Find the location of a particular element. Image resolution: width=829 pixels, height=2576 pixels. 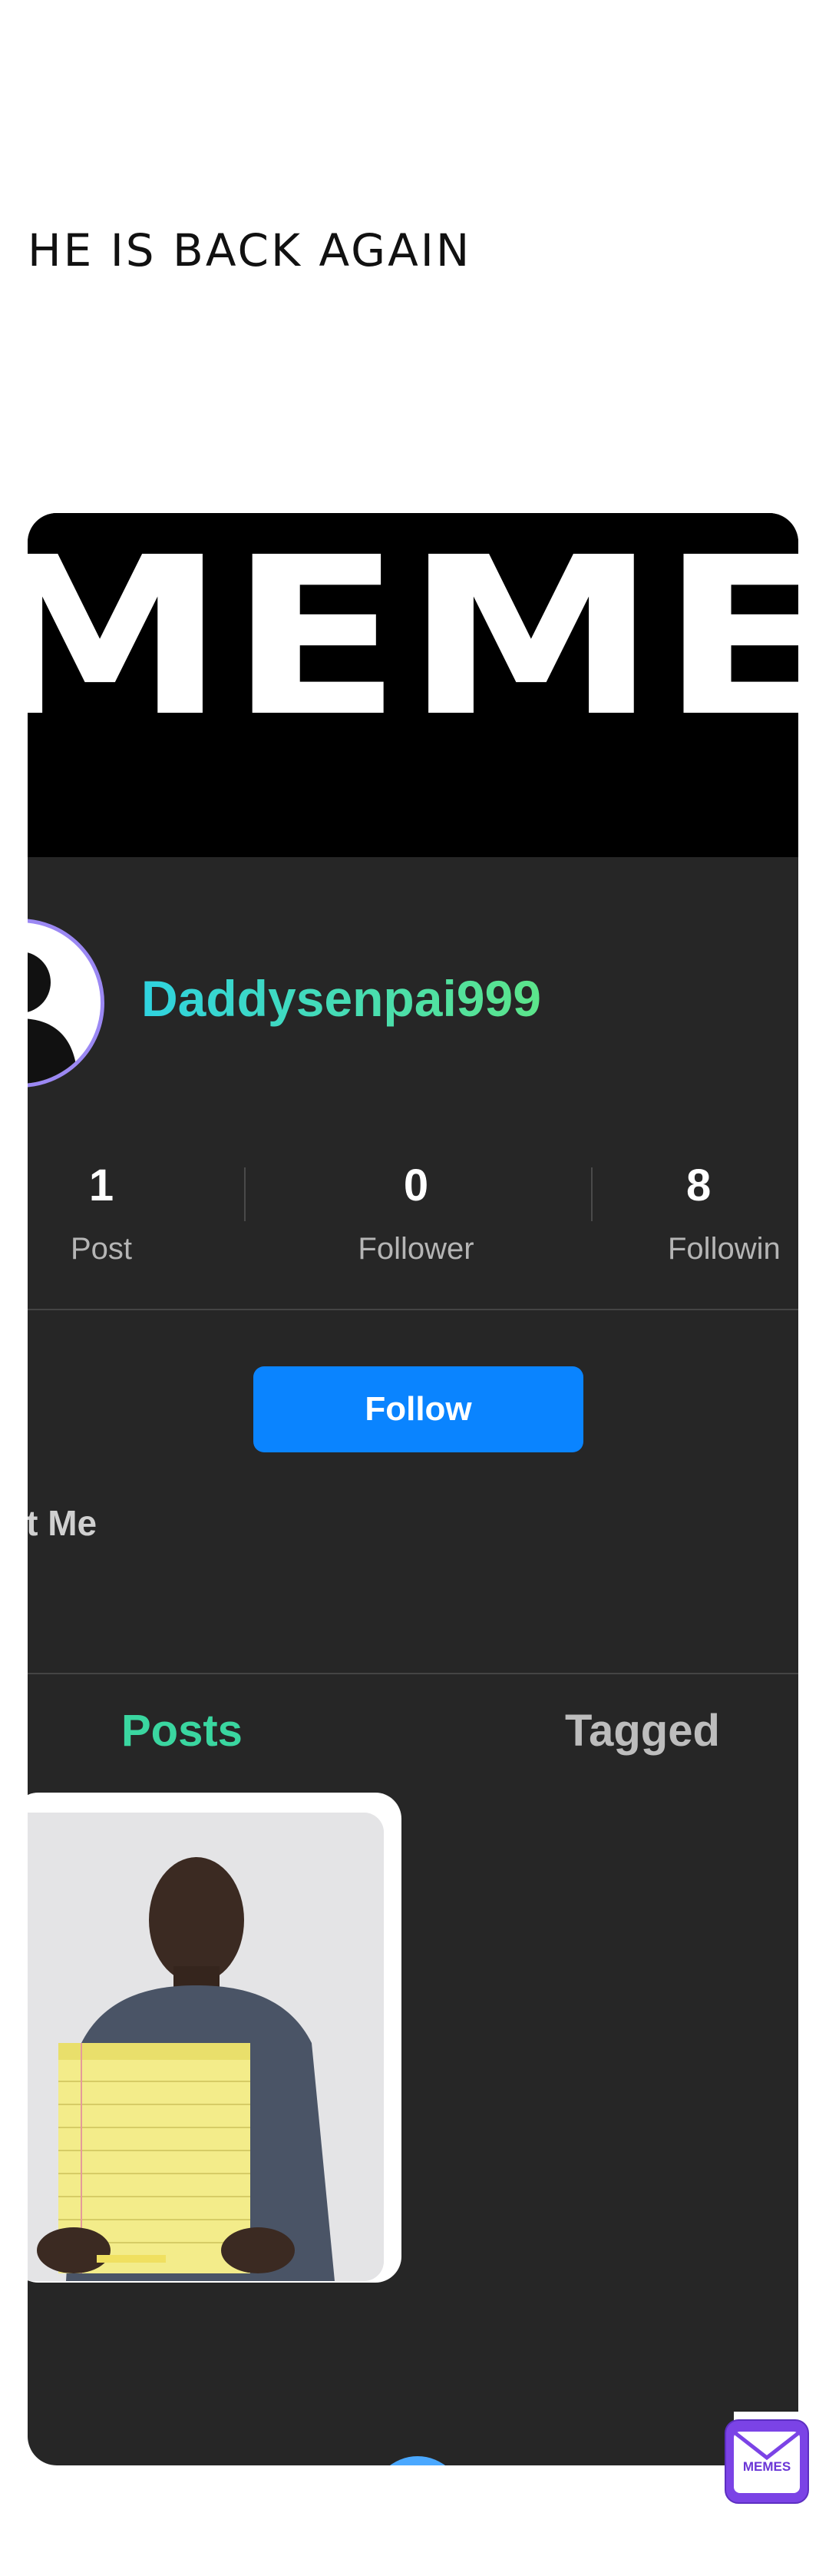

stat-label: Post is located at coordinates (101, 1249).